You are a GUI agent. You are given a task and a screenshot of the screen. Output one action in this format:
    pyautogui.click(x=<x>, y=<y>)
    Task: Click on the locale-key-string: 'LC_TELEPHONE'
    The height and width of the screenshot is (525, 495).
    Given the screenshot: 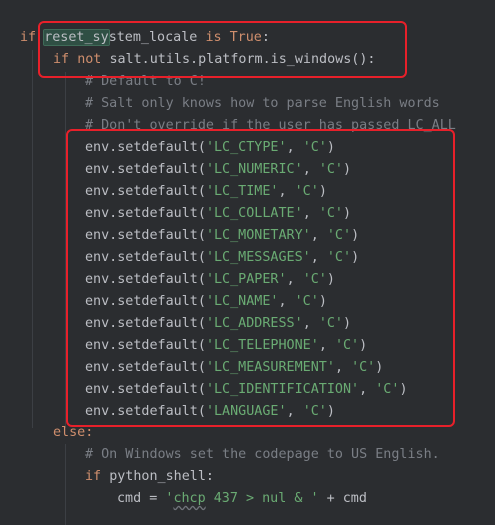 What is the action you would take?
    pyautogui.click(x=262, y=345)
    